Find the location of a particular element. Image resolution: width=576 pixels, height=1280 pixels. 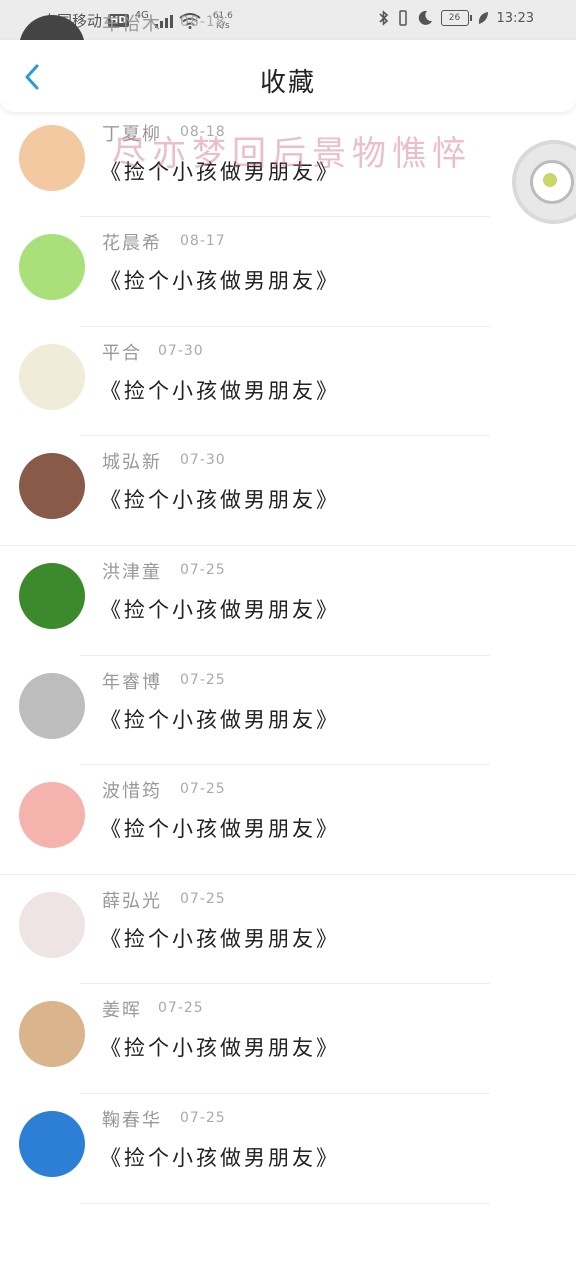

author-name: 年睿博 is located at coordinates (132, 682).